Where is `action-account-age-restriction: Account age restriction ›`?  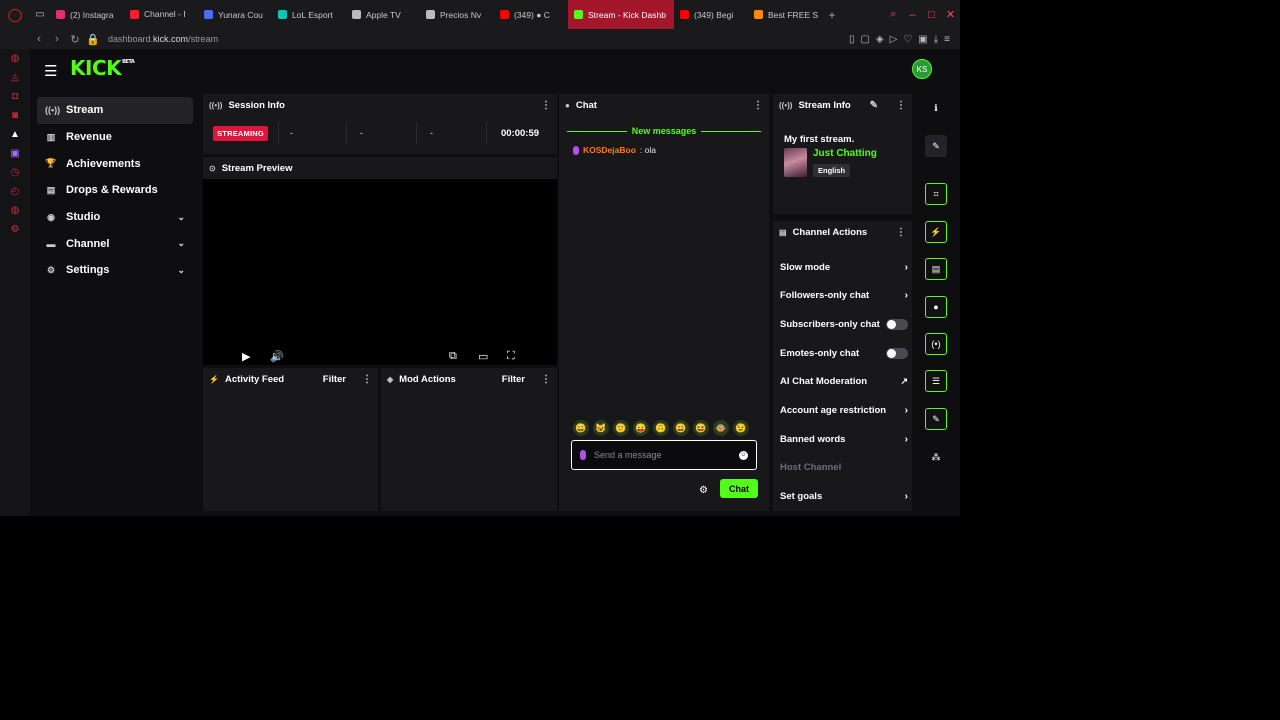 action-account-age-restriction: Account age restriction › is located at coordinates (844, 411).